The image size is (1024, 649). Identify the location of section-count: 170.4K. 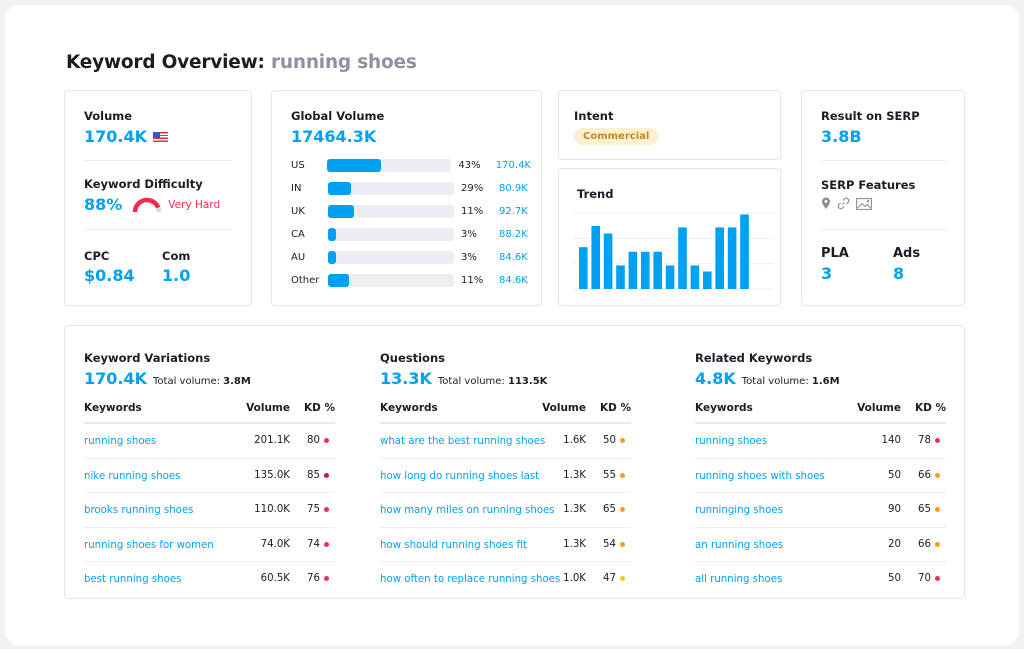
(116, 378).